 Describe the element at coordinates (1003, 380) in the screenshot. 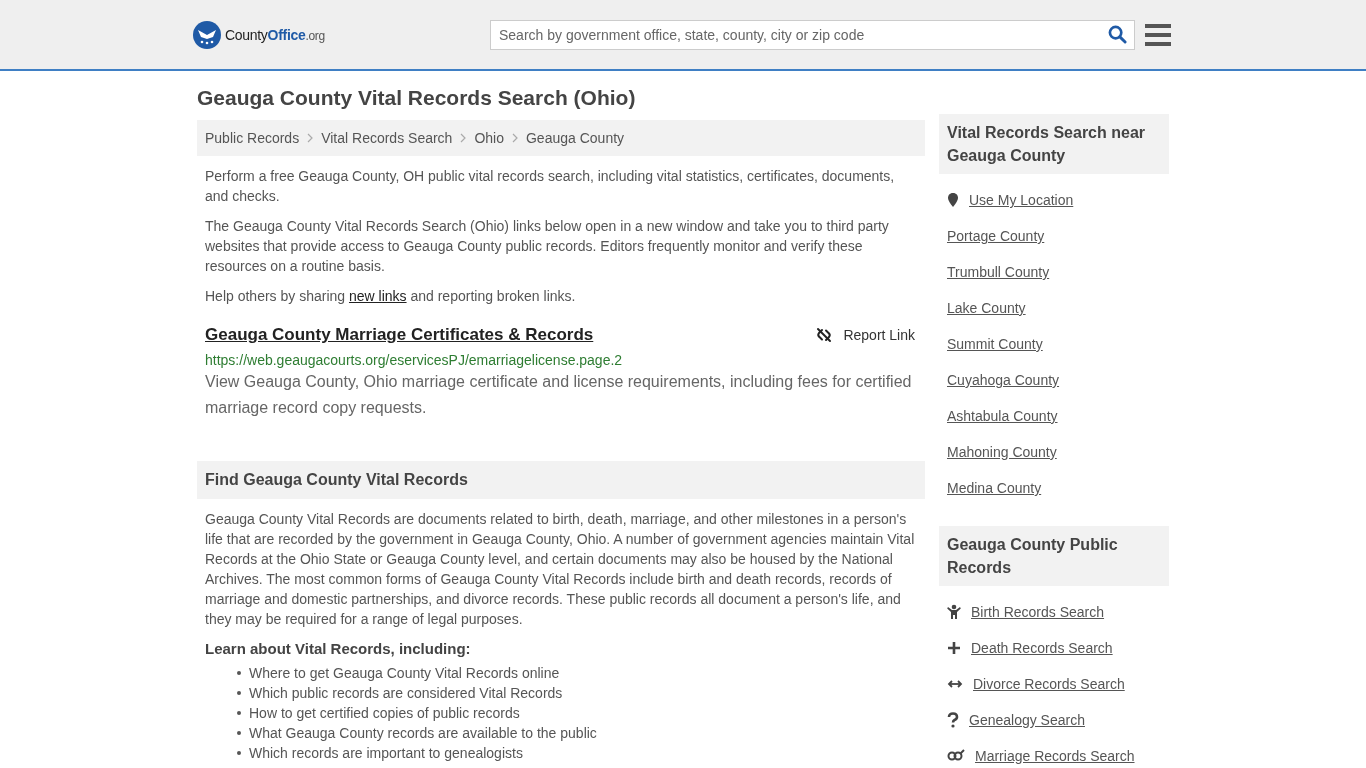

I see `sidebar-link: Cuyahoga County` at that location.